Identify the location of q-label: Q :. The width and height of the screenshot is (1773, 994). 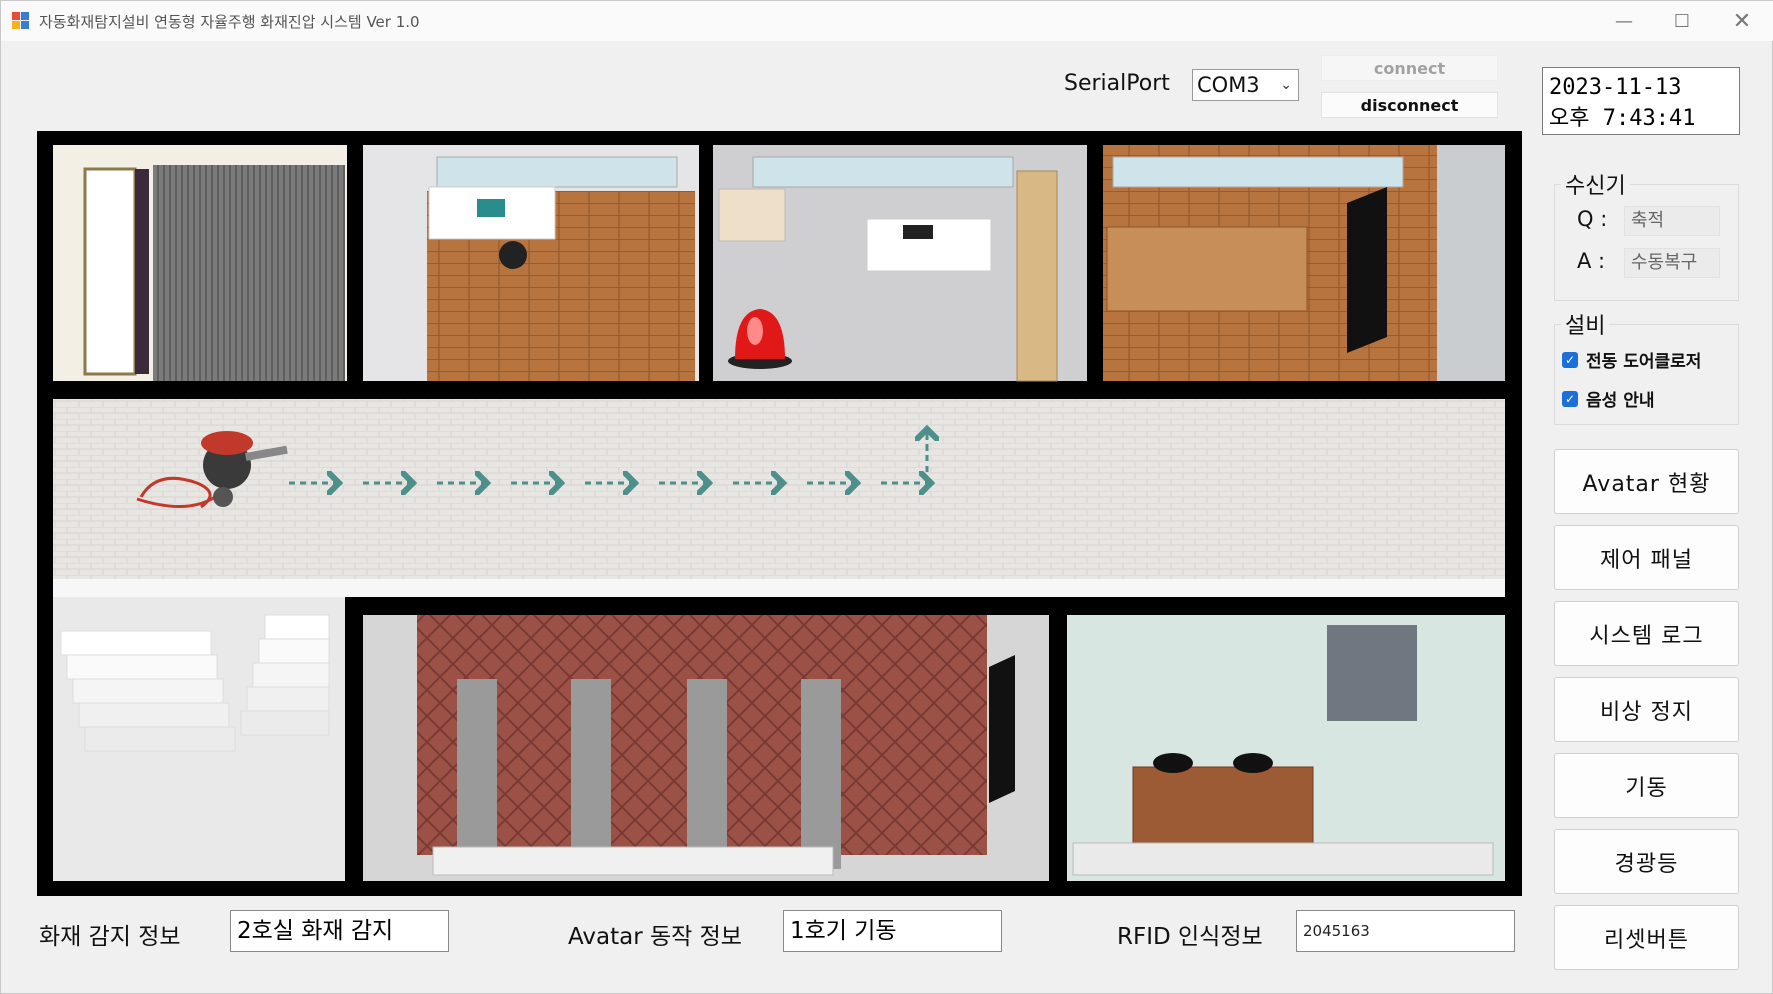
(1592, 219).